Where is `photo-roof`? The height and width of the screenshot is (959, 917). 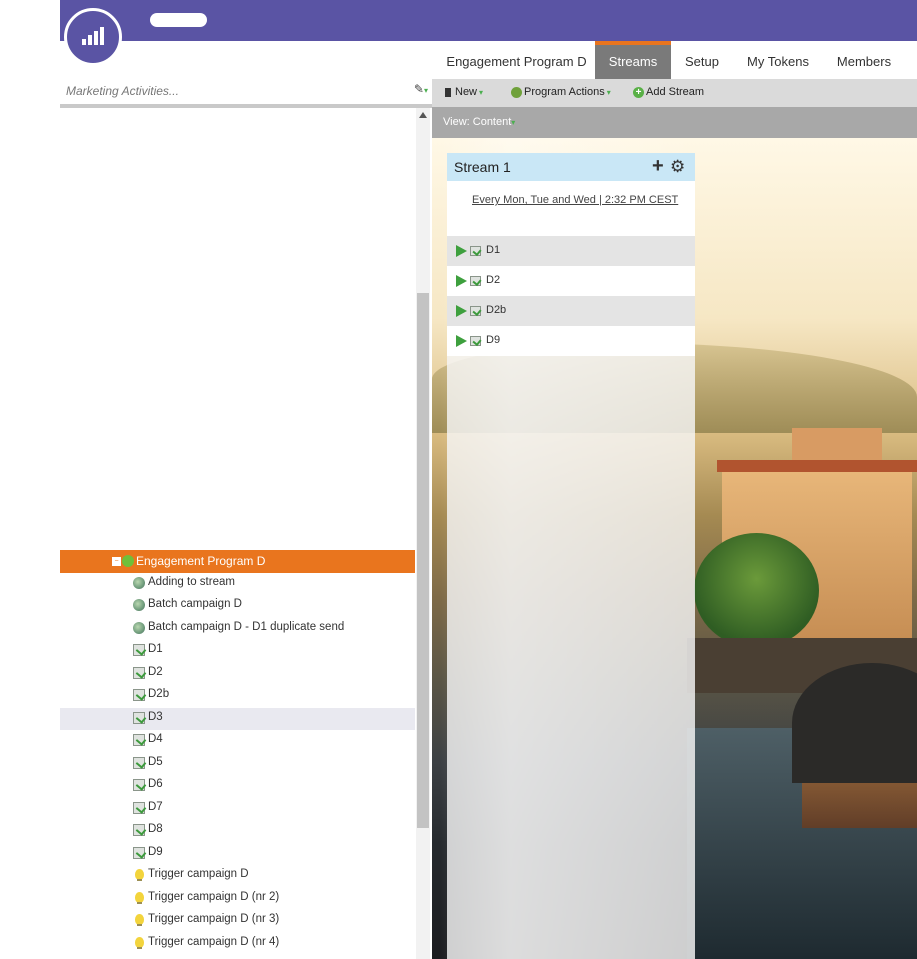 photo-roof is located at coordinates (817, 466).